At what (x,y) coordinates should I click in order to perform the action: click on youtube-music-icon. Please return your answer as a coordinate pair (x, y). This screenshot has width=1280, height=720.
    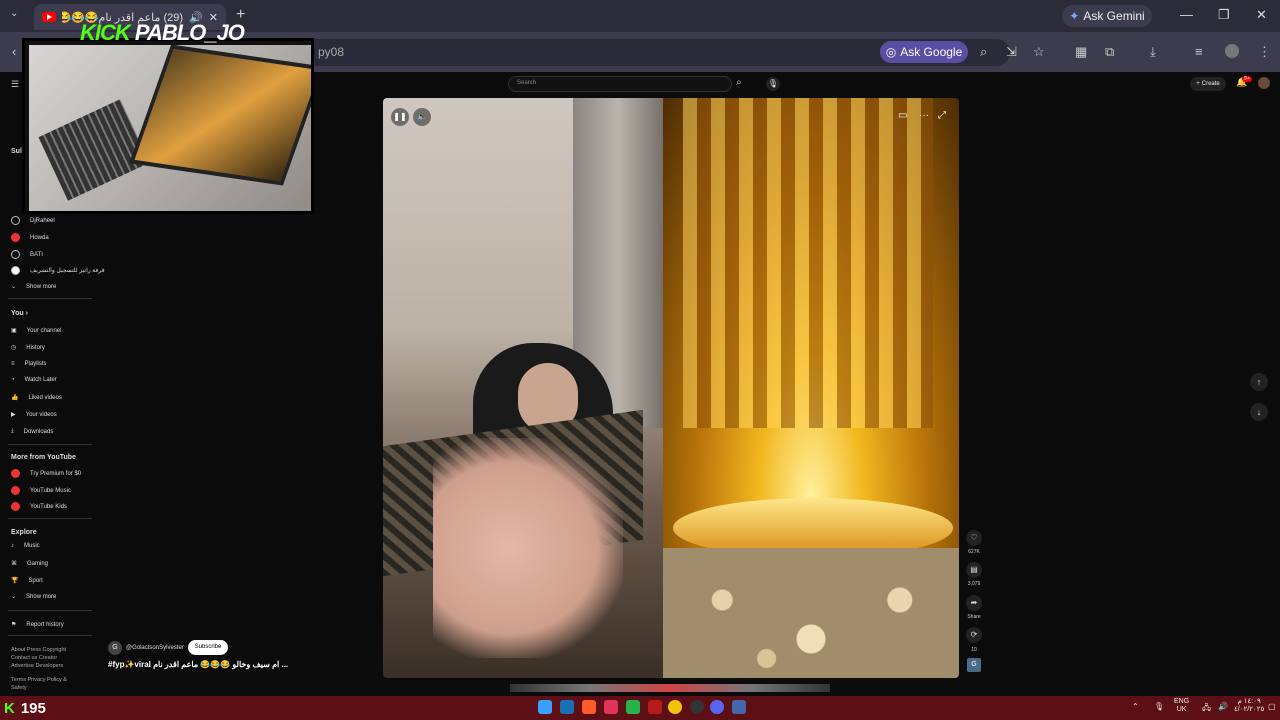
    Looking at the image, I should click on (15, 490).